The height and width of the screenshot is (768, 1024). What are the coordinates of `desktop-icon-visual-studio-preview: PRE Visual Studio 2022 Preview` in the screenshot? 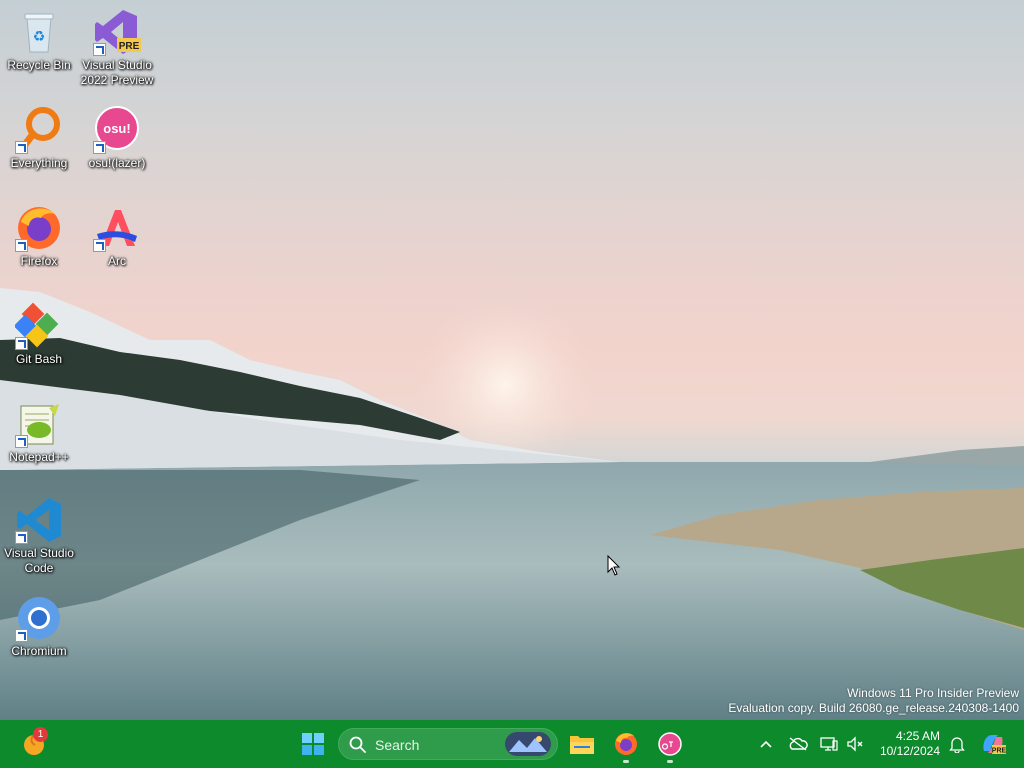 It's located at (117, 48).